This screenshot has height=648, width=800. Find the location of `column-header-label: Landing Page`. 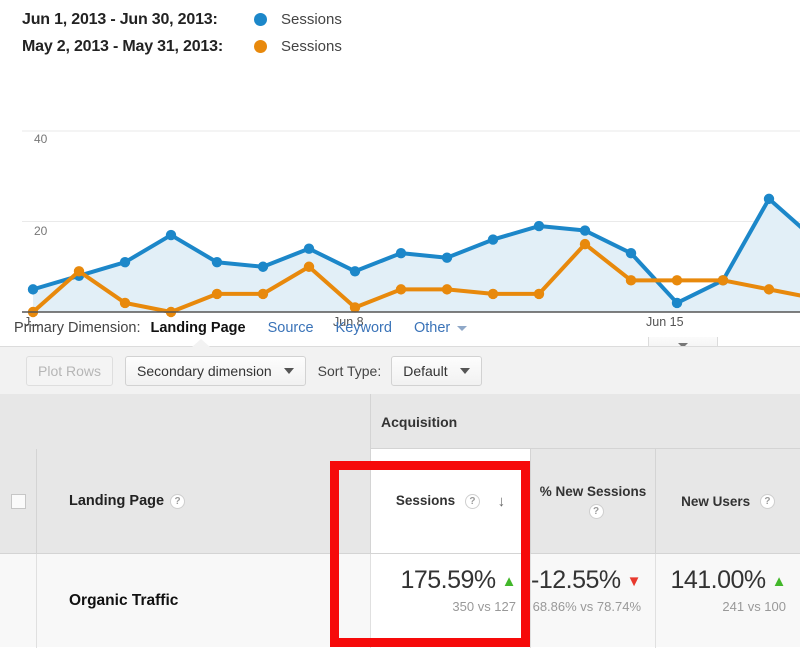

column-header-label: Landing Page is located at coordinates (117, 501).